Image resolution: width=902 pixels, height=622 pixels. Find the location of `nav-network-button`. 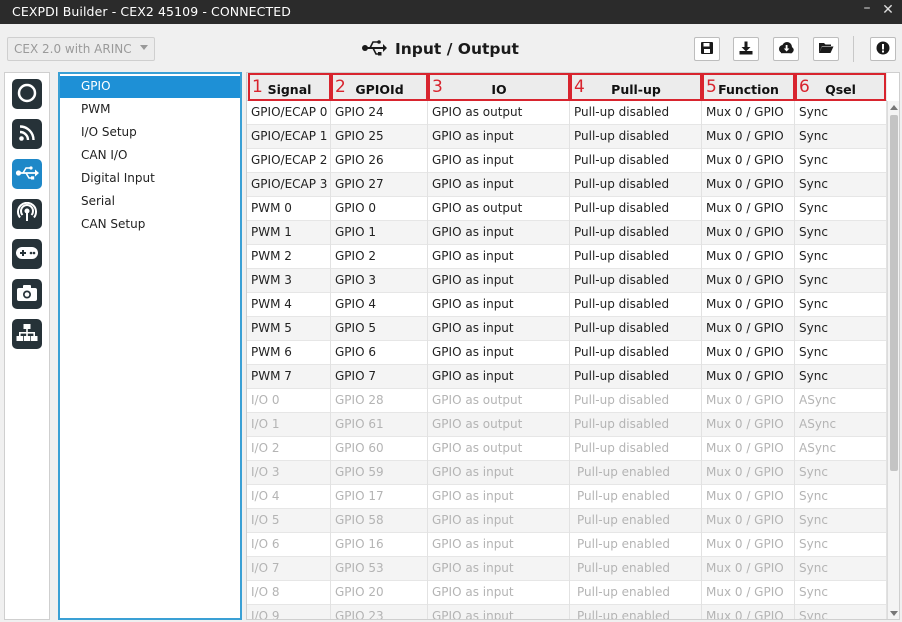

nav-network-button is located at coordinates (27, 334).